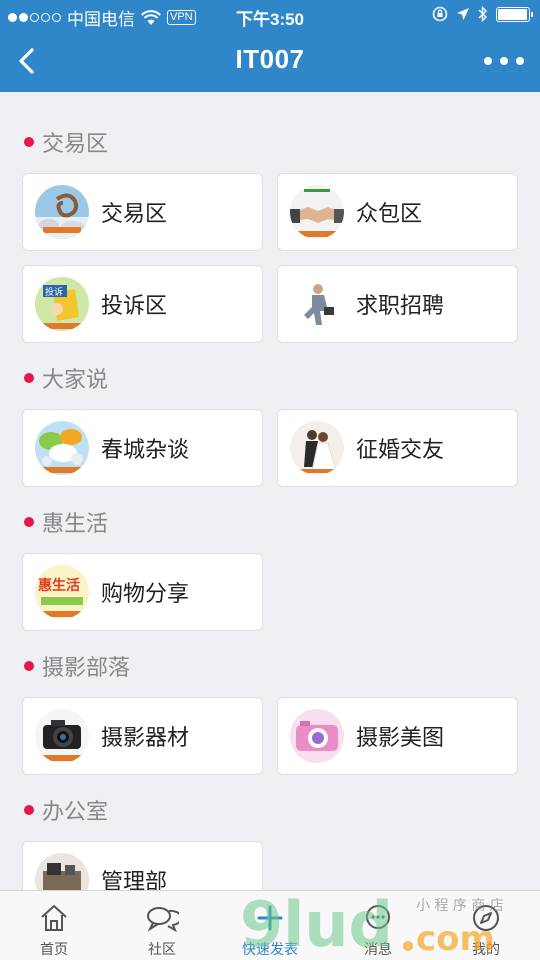  What do you see at coordinates (142, 865) in the screenshot?
I see `forum-card-management: 管理部` at bounding box center [142, 865].